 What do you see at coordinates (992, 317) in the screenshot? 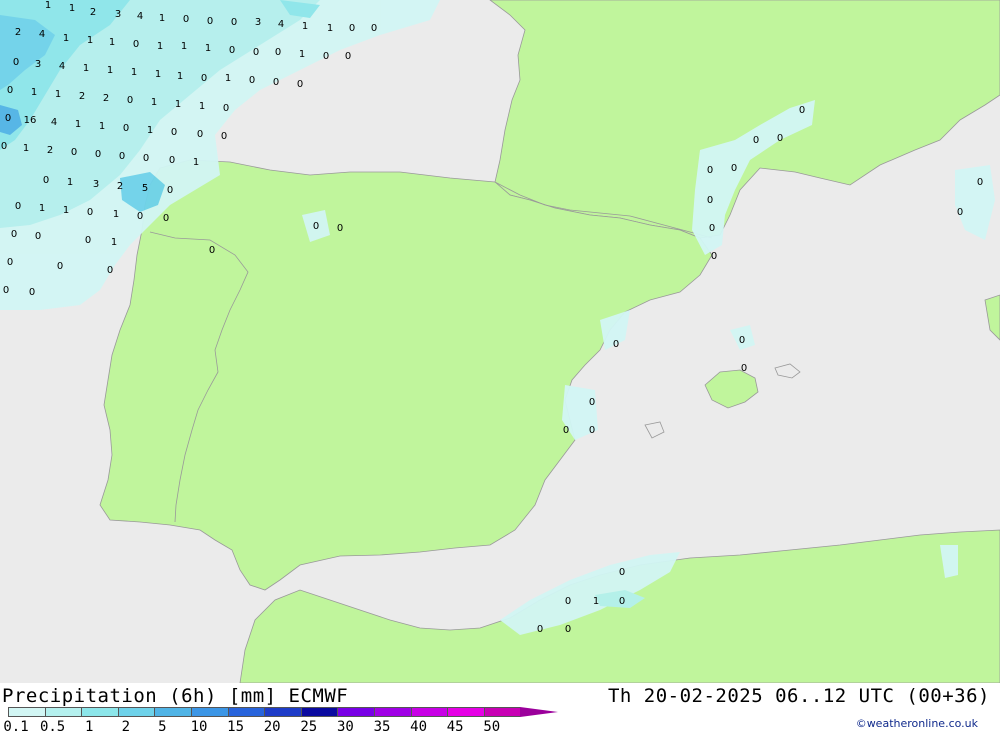
I see `land-sardinia` at bounding box center [992, 317].